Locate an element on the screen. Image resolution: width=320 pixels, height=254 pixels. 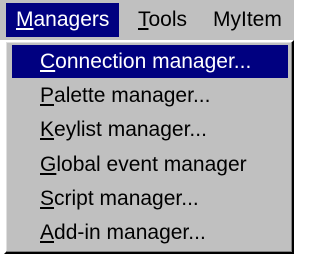
menu-item-mnemonic: G is located at coordinates (48, 164).